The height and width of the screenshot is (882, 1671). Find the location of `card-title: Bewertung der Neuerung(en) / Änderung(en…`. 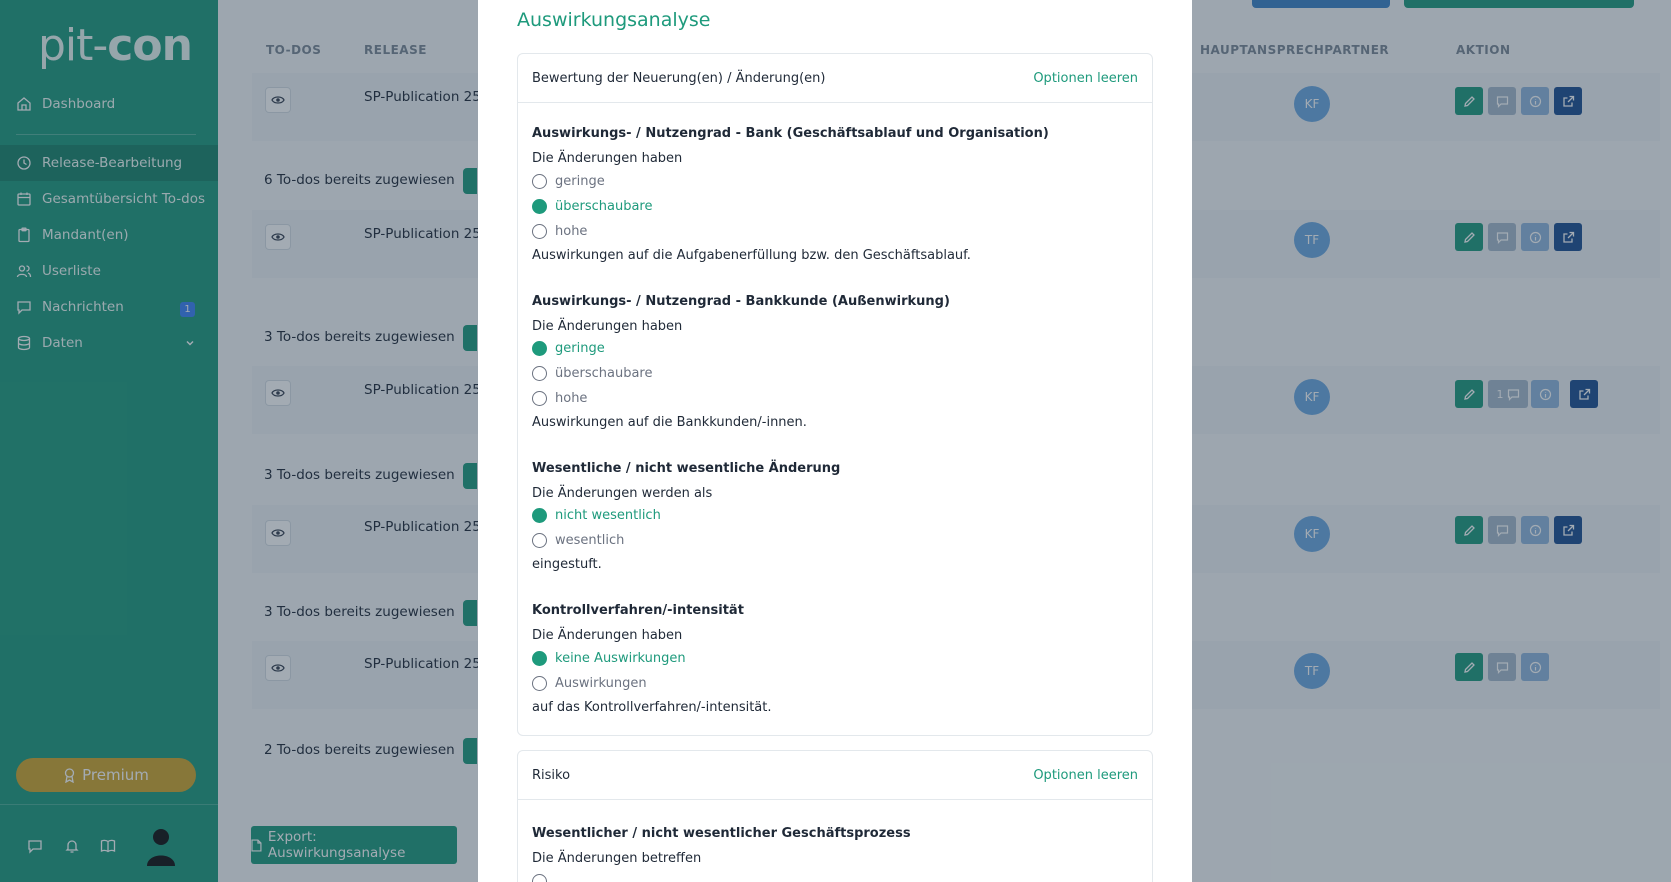

card-title: Bewertung der Neuerung(en) / Änderung(en… is located at coordinates (679, 78).